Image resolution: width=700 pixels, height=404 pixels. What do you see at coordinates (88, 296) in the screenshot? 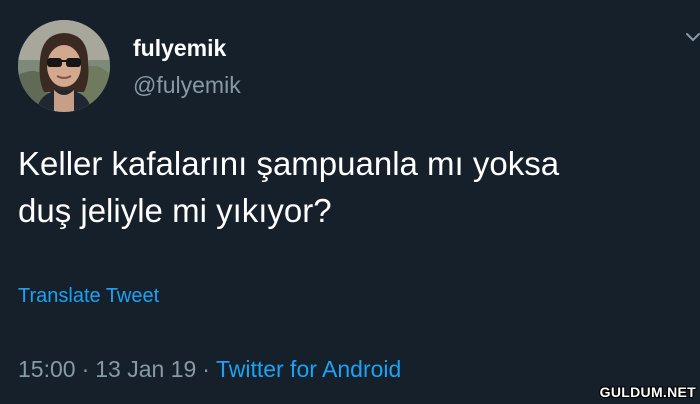
I see `translate-tweet-link: Translate Tweet` at bounding box center [88, 296].